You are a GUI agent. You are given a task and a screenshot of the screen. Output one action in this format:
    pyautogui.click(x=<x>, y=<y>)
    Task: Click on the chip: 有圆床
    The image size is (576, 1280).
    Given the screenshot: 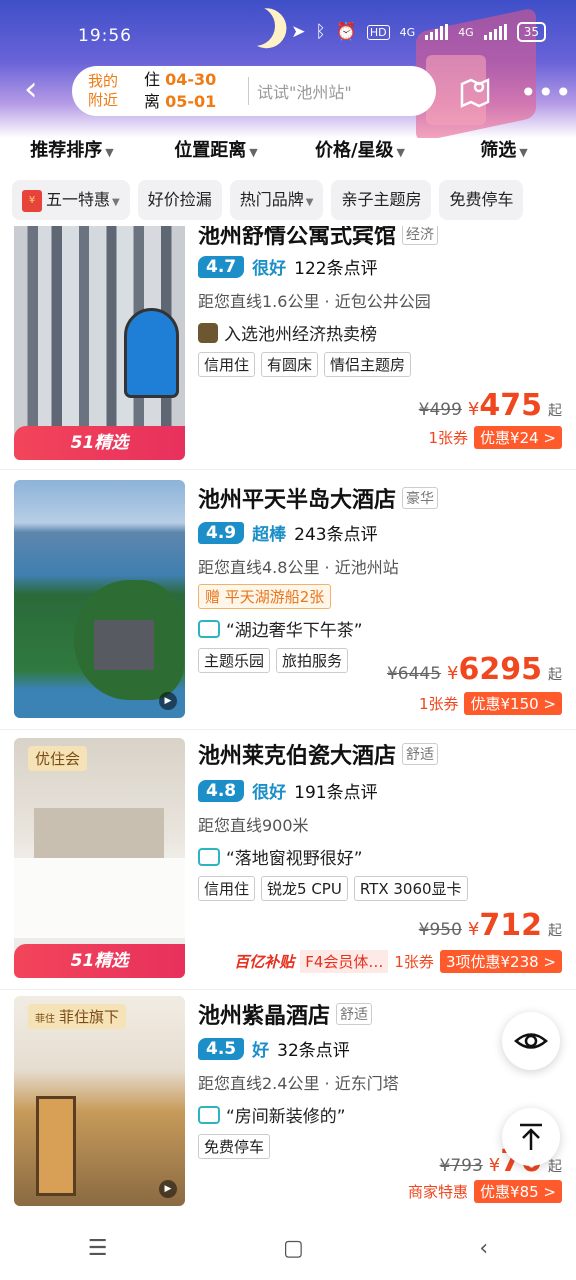 What is the action you would take?
    pyautogui.click(x=290, y=364)
    